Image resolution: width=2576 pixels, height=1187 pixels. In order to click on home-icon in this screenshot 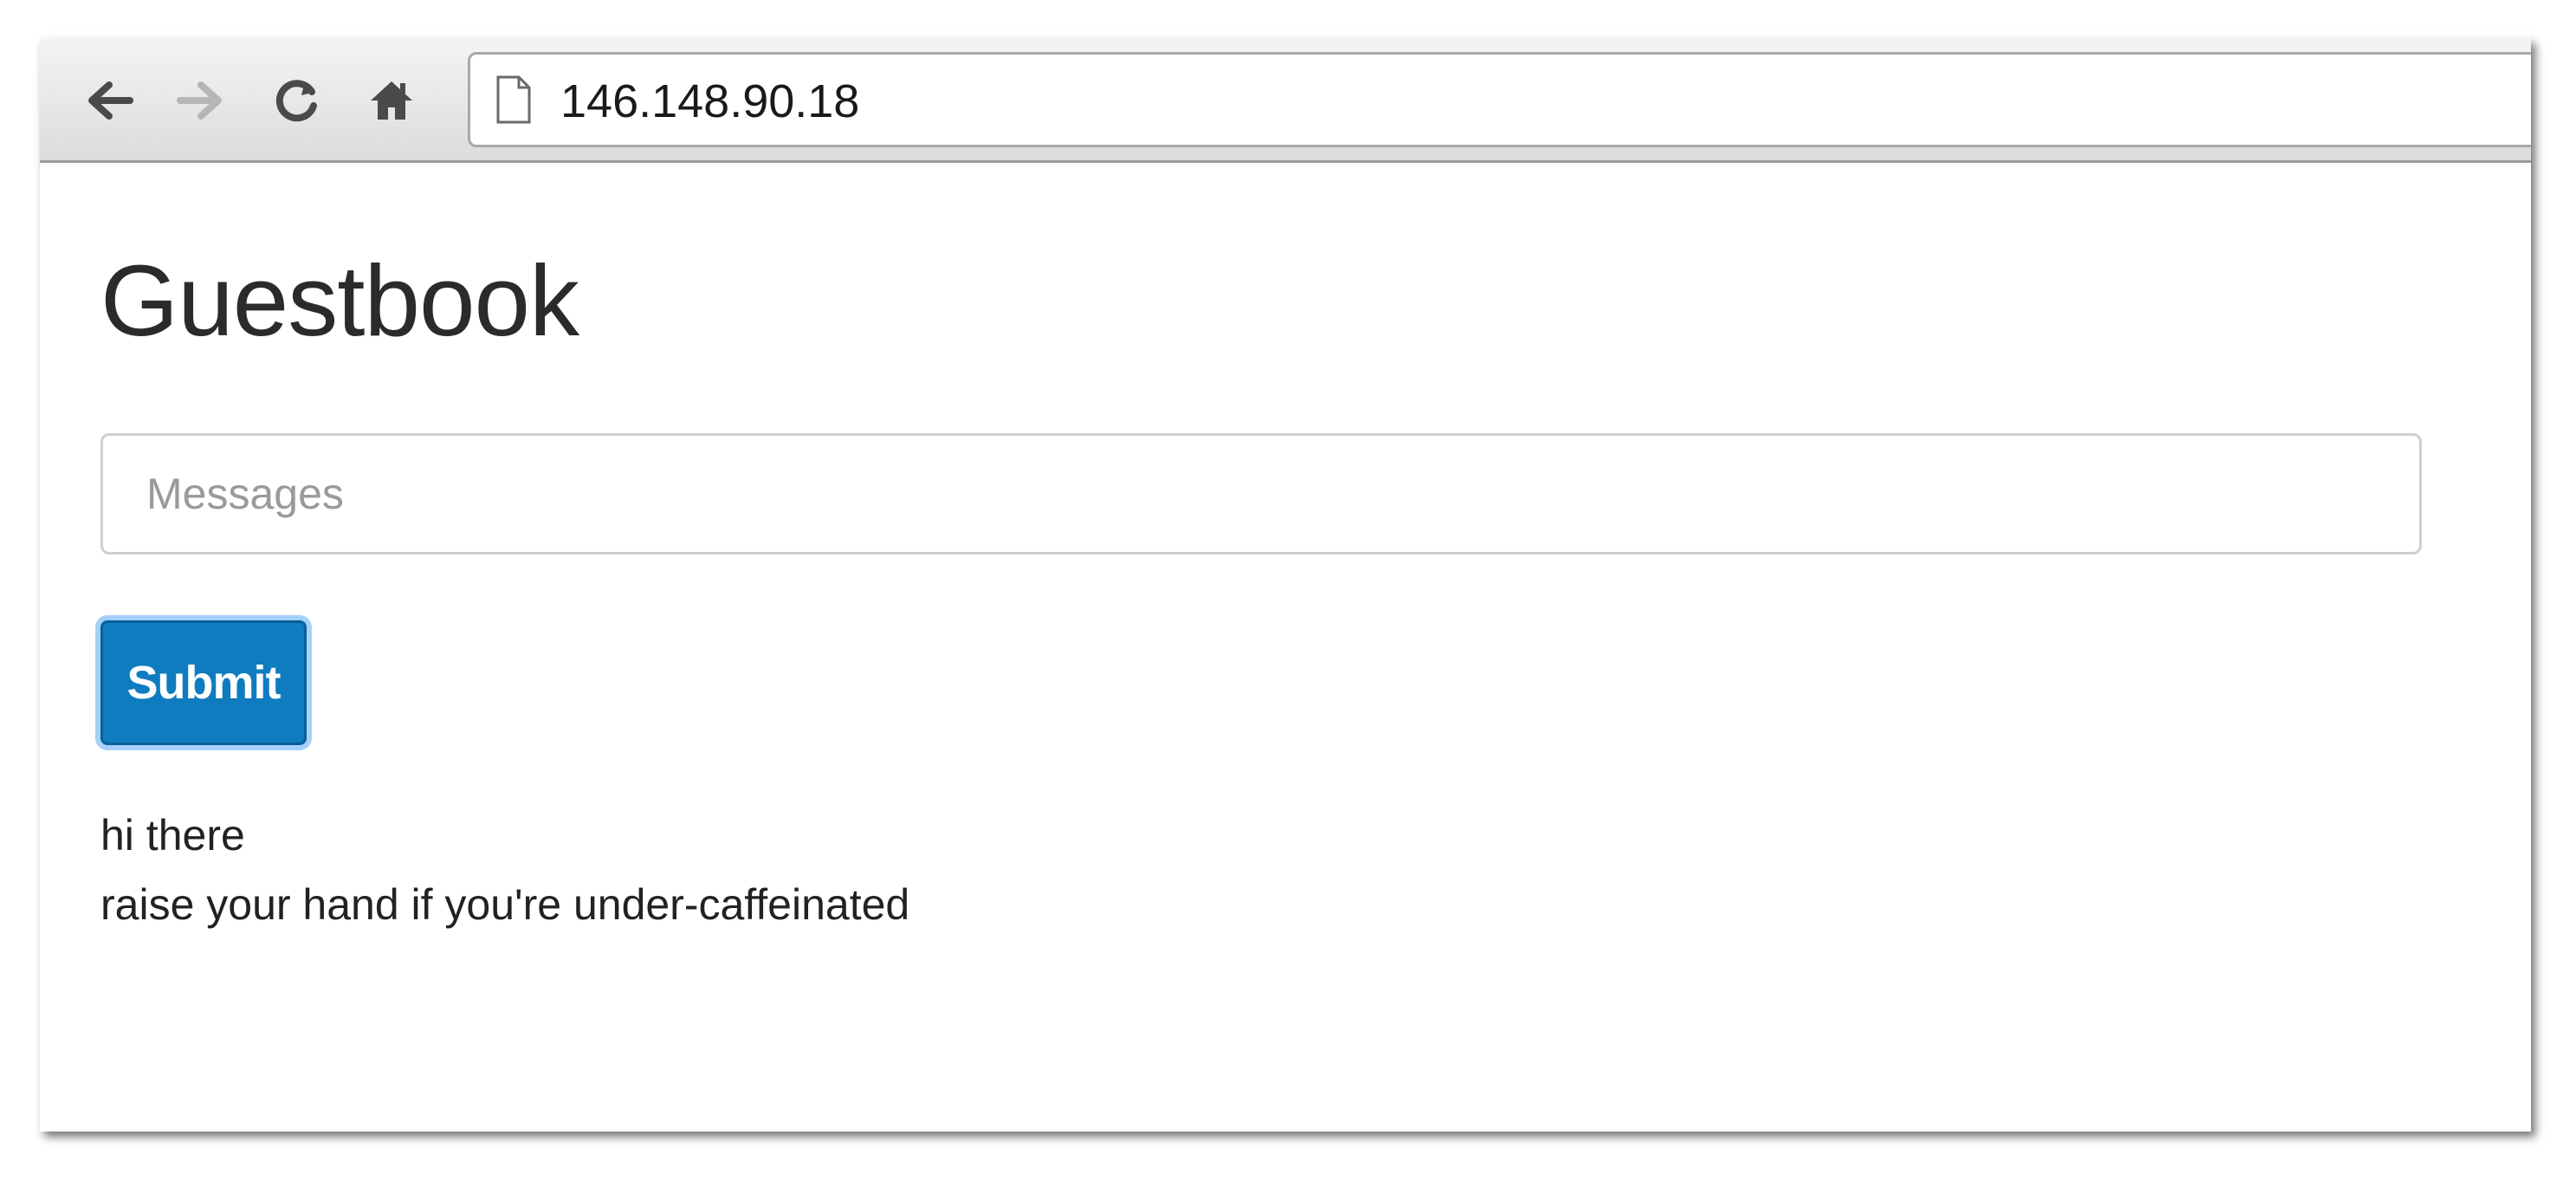, I will do `click(391, 100)`.